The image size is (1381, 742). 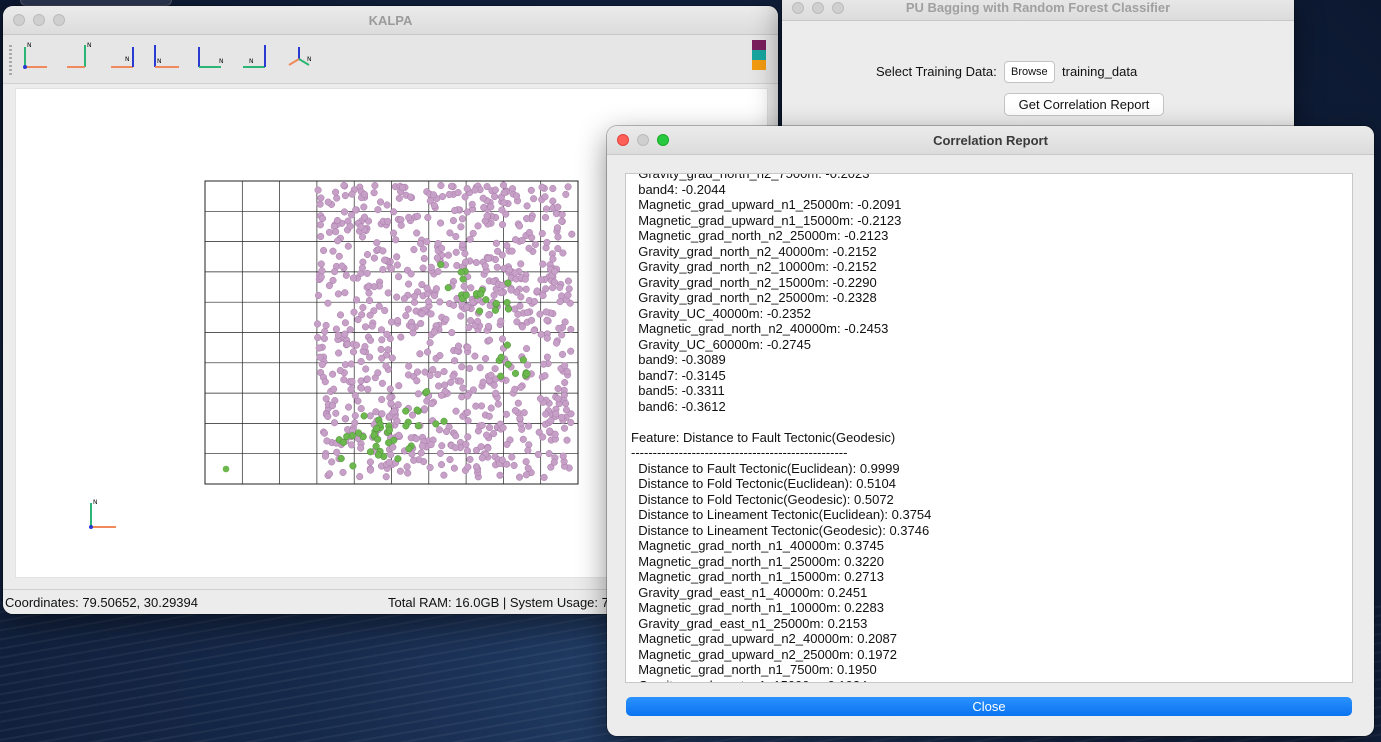 What do you see at coordinates (678, 390) in the screenshot?
I see `report-line: band5: -0.3311` at bounding box center [678, 390].